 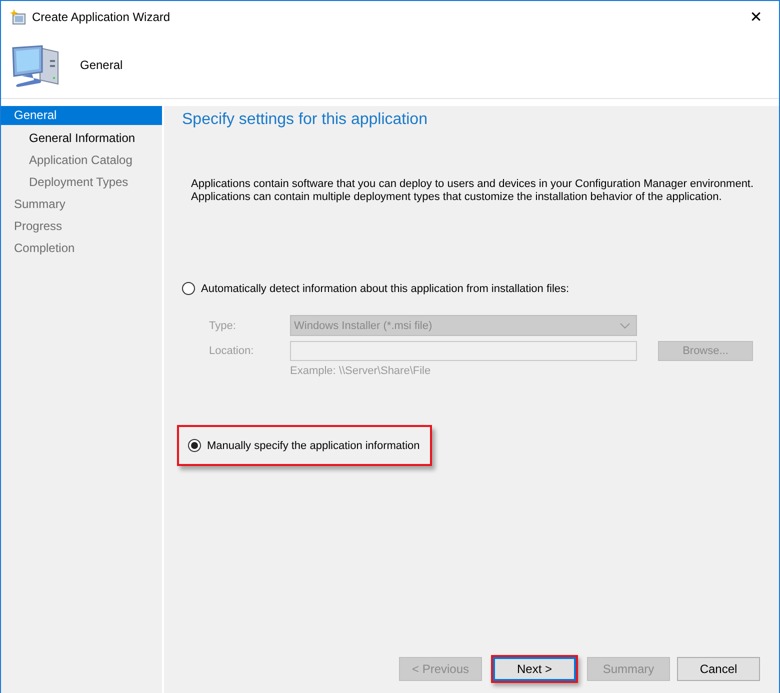 I want to click on nav-item: Deployment Types, so click(x=81, y=183).